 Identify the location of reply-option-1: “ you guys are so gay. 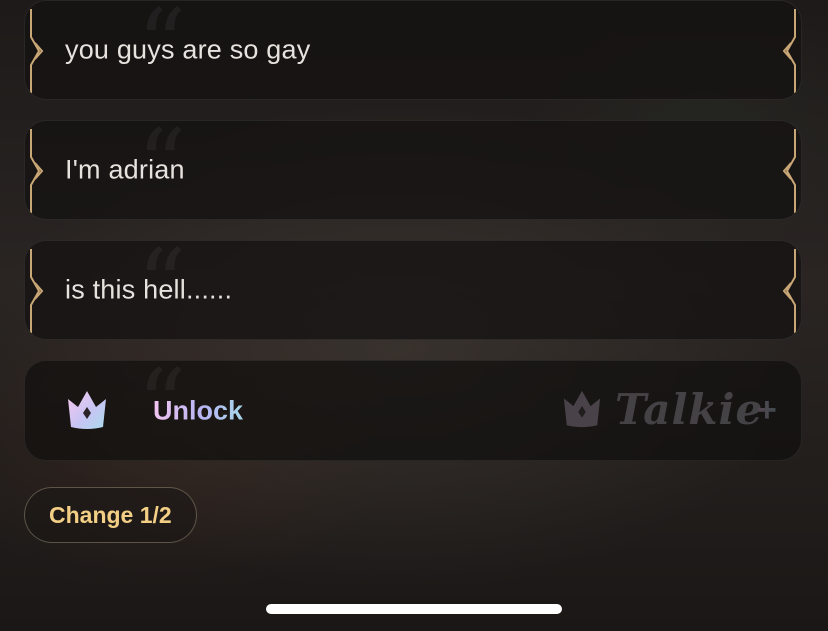
(413, 50).